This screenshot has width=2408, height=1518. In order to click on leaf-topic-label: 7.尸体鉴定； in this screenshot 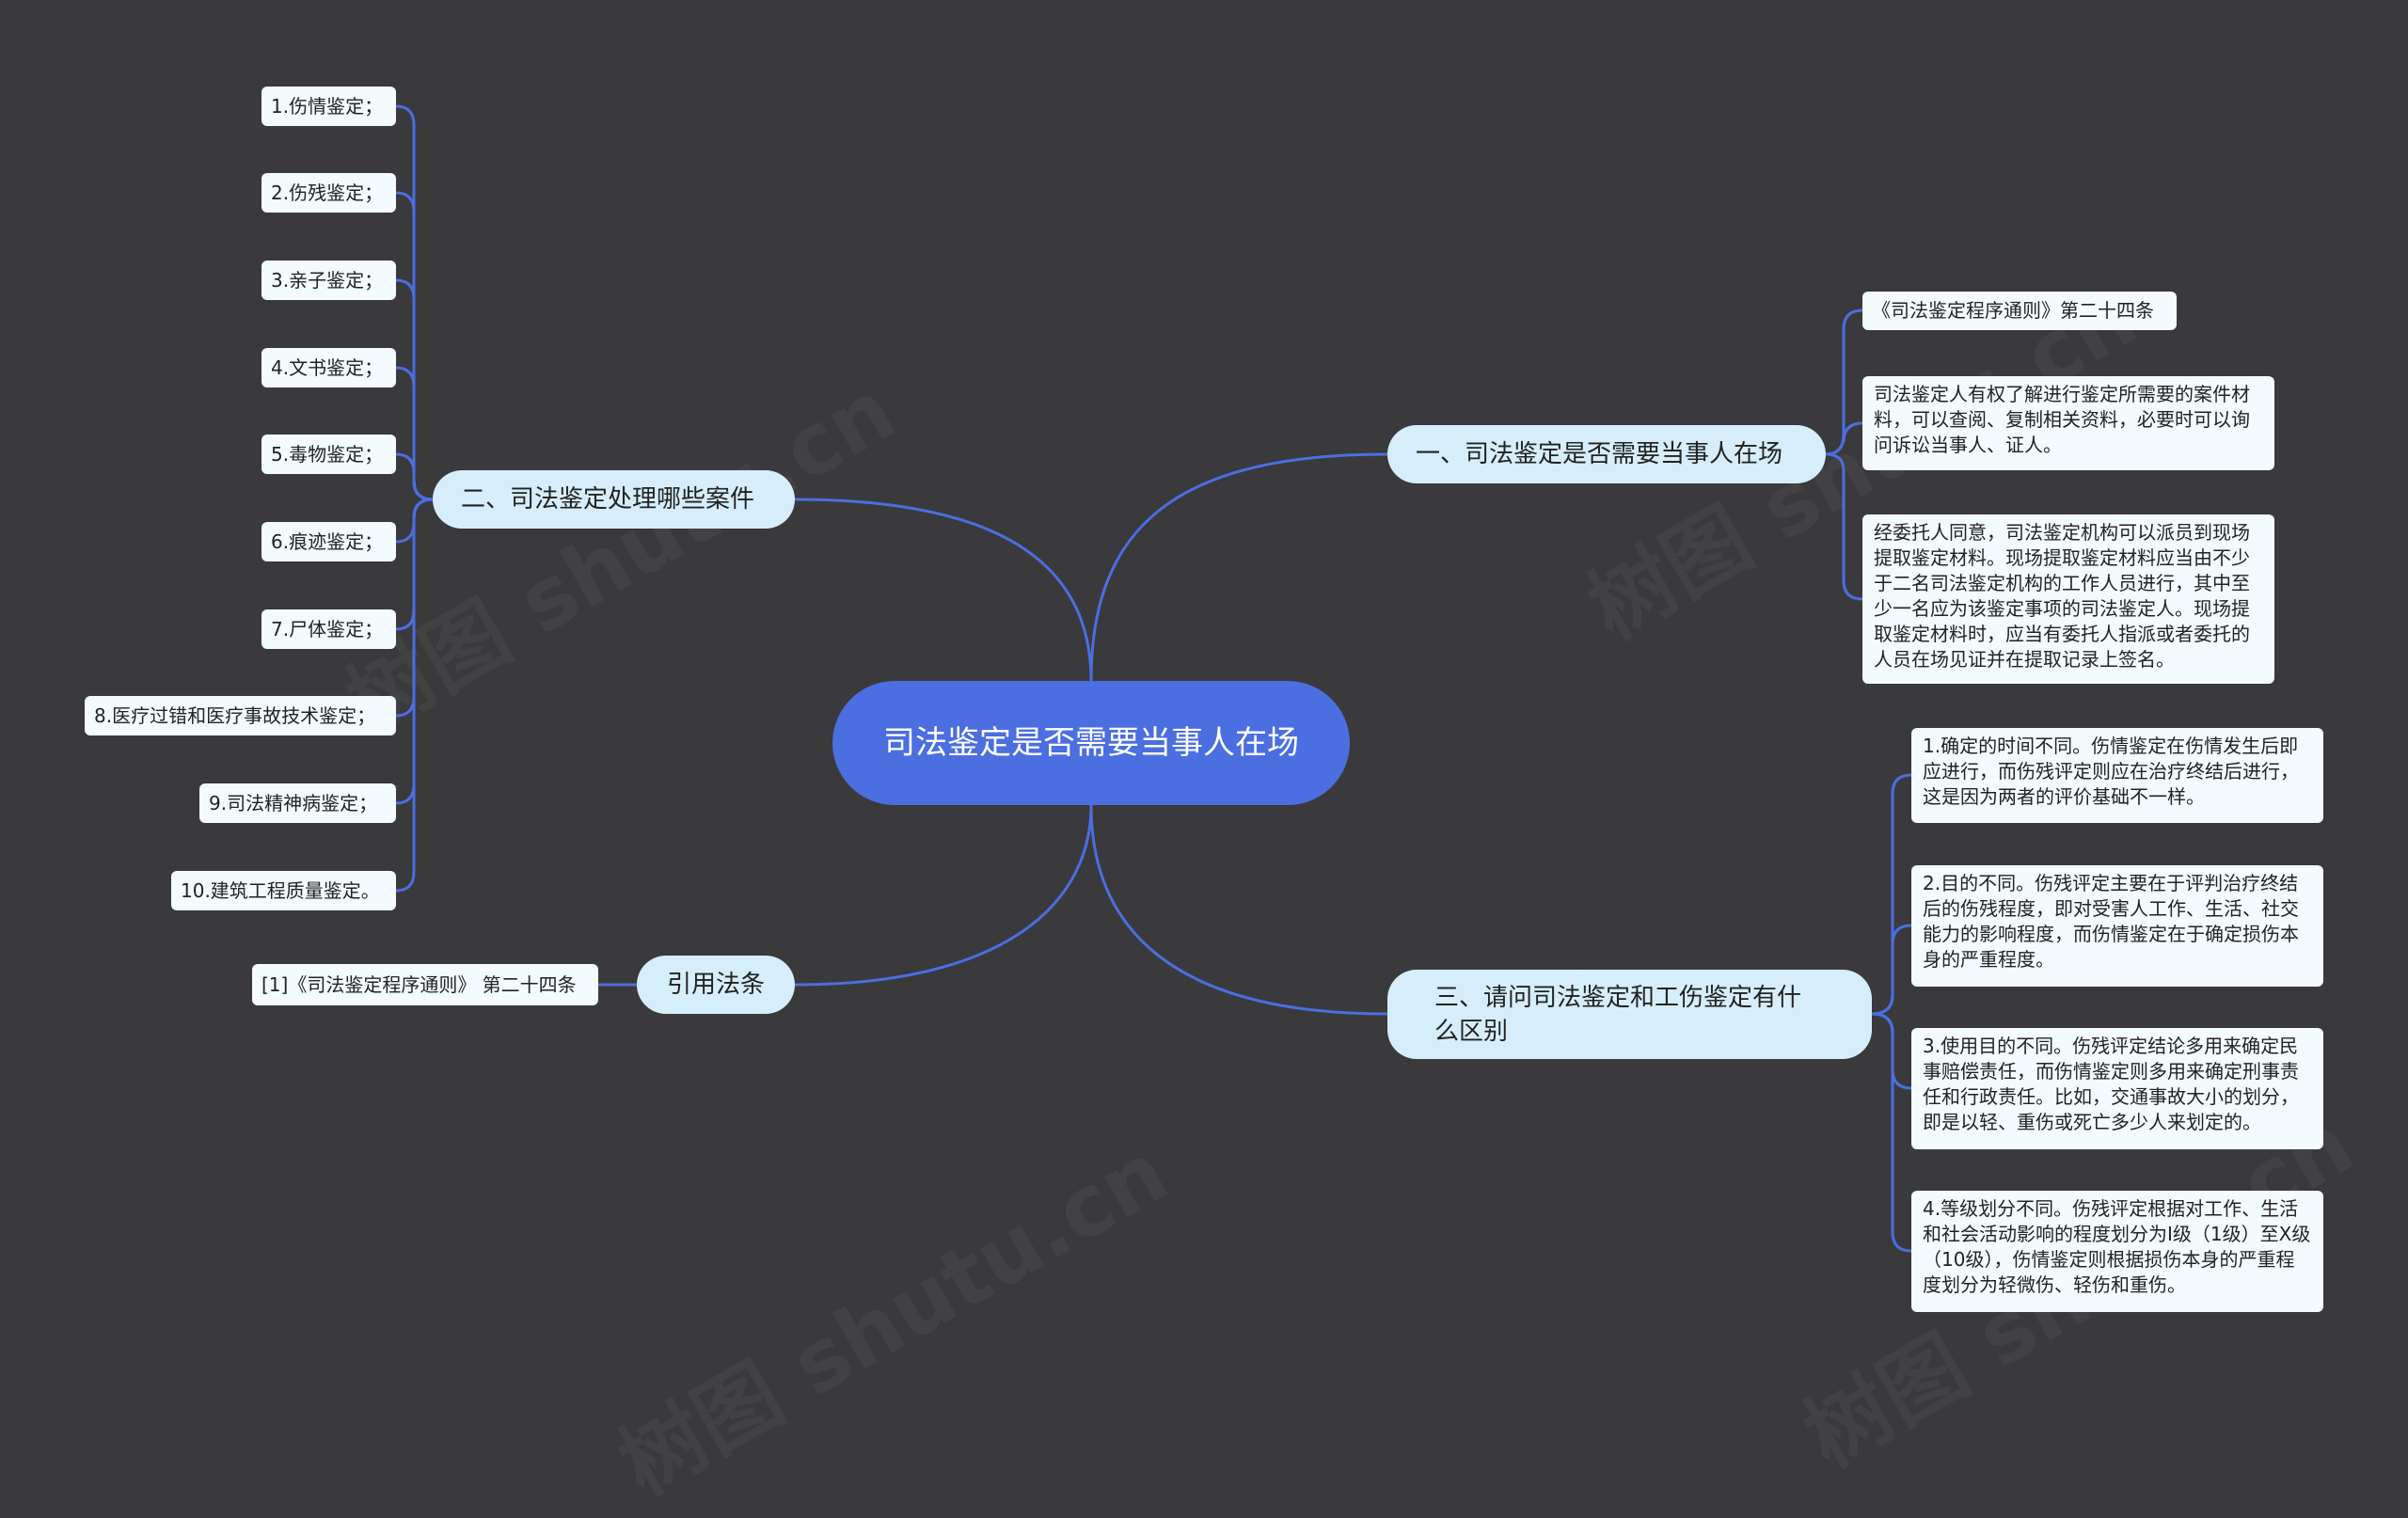, I will do `click(328, 629)`.